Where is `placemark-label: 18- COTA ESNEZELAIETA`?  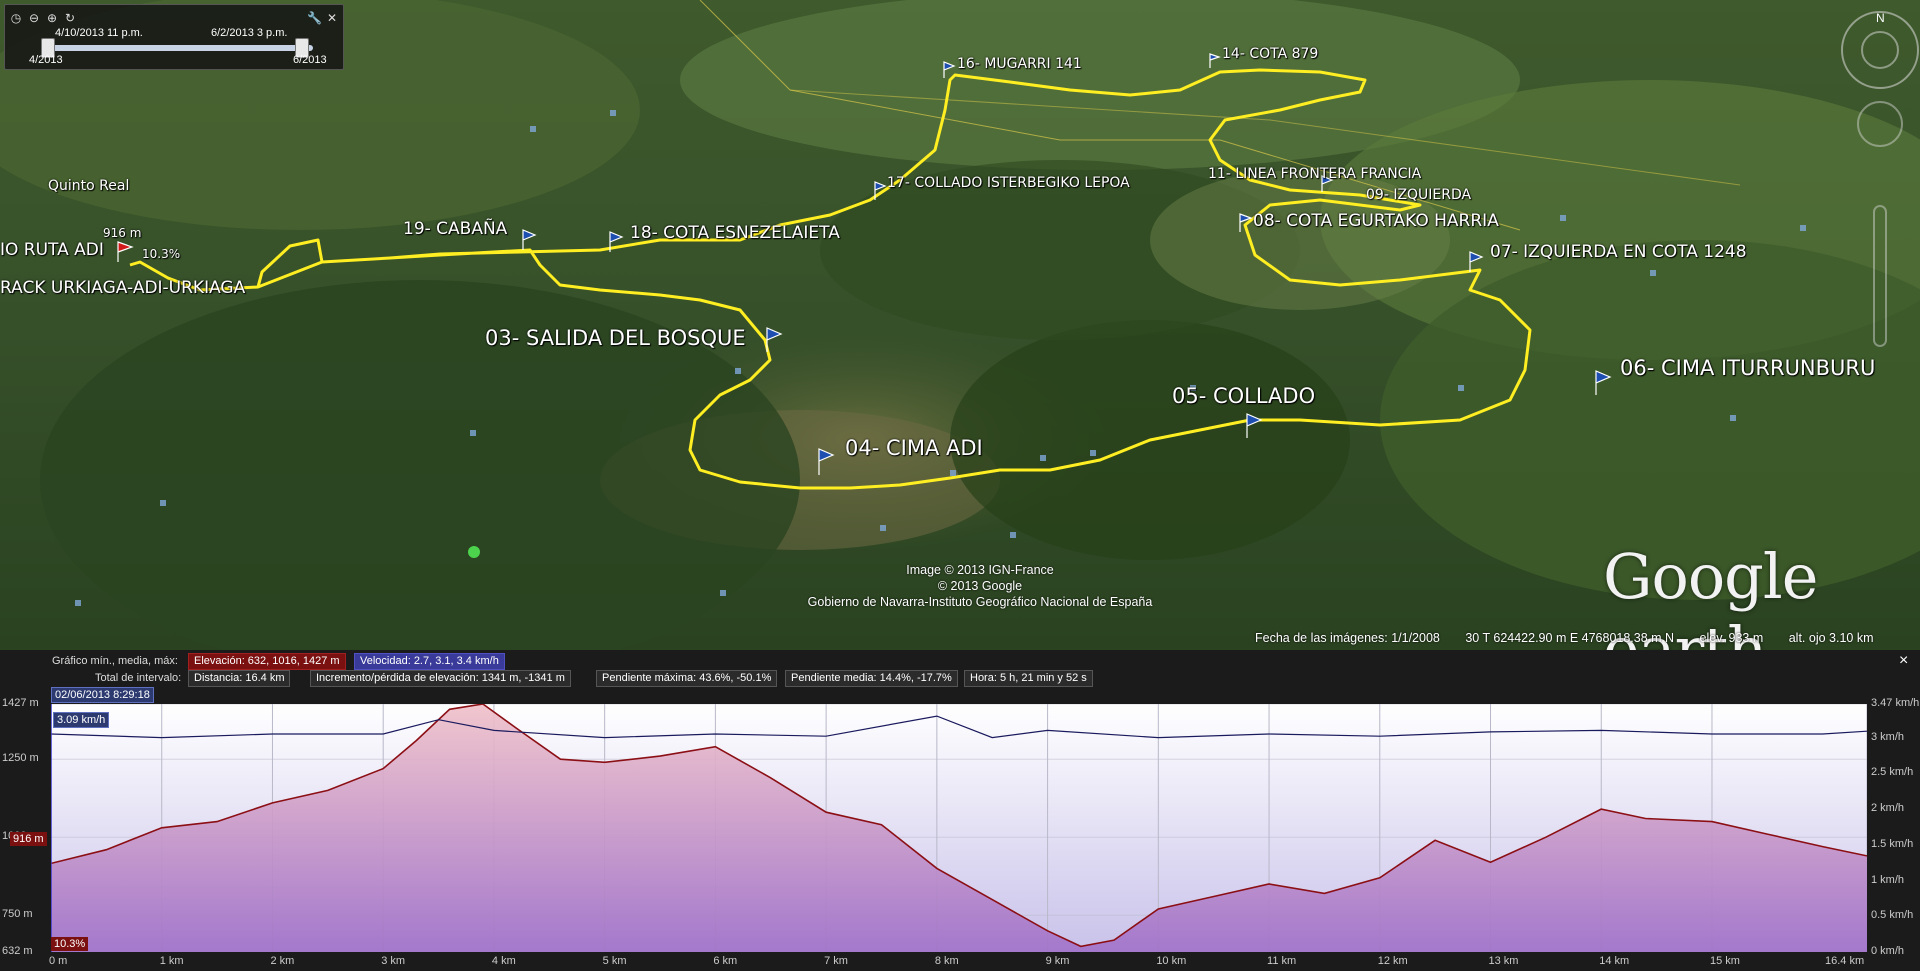
placemark-label: 18- COTA ESNEZELAIETA is located at coordinates (735, 233).